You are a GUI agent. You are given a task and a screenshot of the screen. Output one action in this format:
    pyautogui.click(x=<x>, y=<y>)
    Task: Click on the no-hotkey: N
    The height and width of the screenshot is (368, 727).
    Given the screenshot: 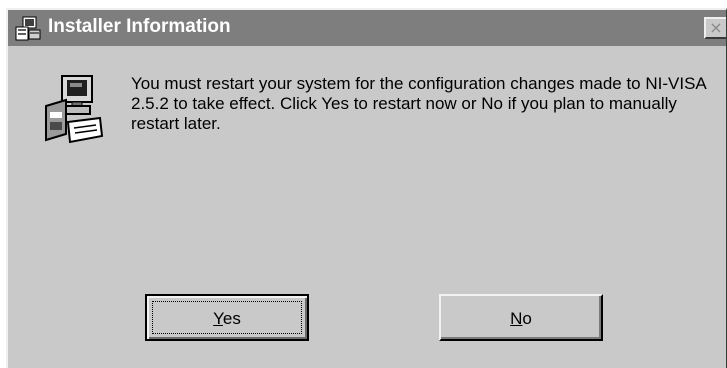 What is the action you would take?
    pyautogui.click(x=516, y=318)
    